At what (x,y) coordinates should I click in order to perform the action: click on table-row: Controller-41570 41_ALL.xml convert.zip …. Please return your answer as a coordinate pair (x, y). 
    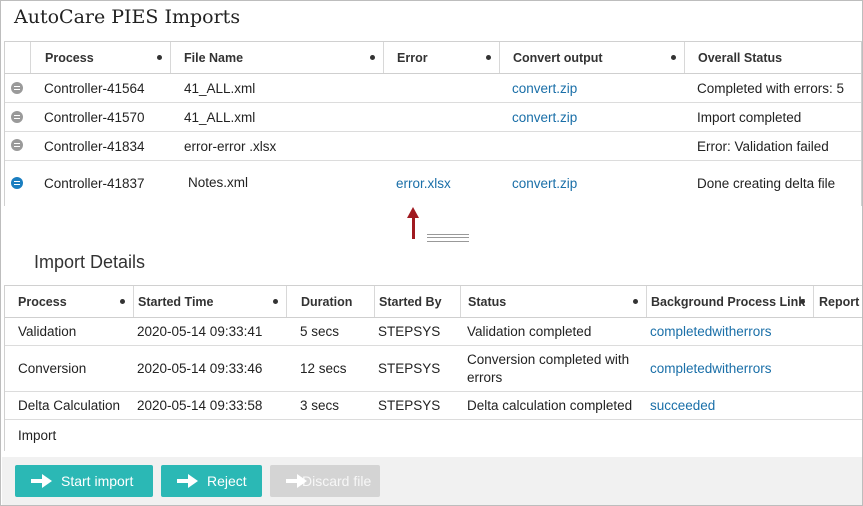
    Looking at the image, I should click on (433, 117).